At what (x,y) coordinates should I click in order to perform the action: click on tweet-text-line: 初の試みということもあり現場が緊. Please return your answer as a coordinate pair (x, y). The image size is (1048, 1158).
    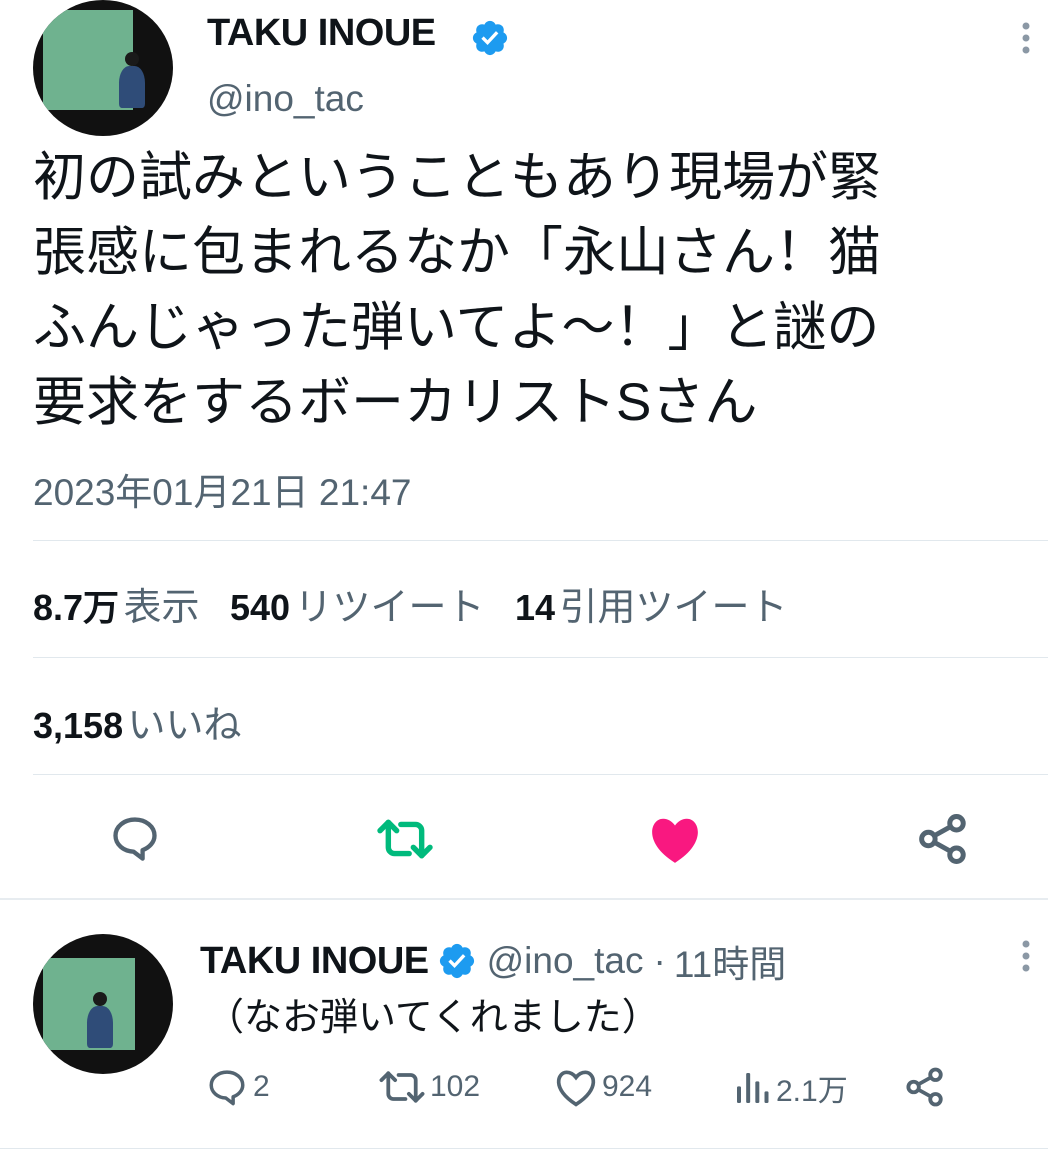
    Looking at the image, I should click on (457, 177).